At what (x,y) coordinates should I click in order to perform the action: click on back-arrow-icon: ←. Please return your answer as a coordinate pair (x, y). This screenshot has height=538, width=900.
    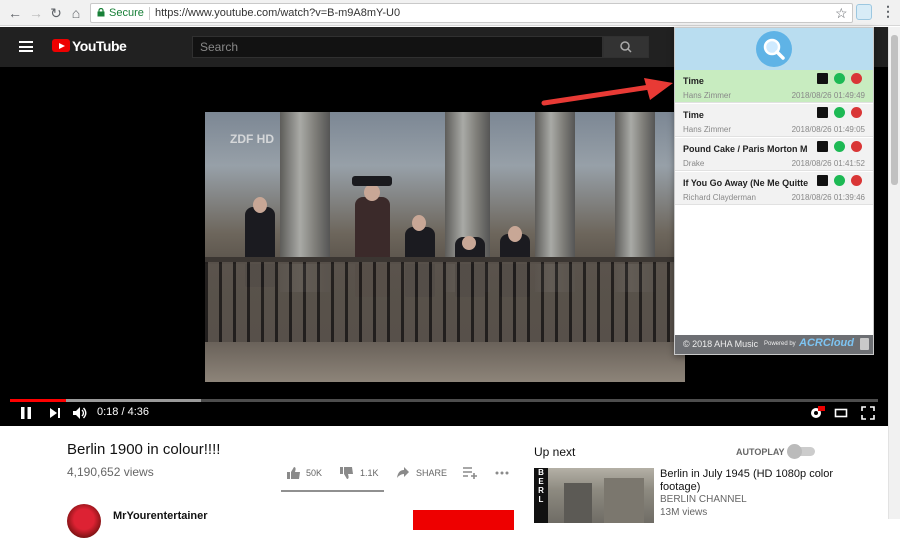
    Looking at the image, I should click on (15, 13).